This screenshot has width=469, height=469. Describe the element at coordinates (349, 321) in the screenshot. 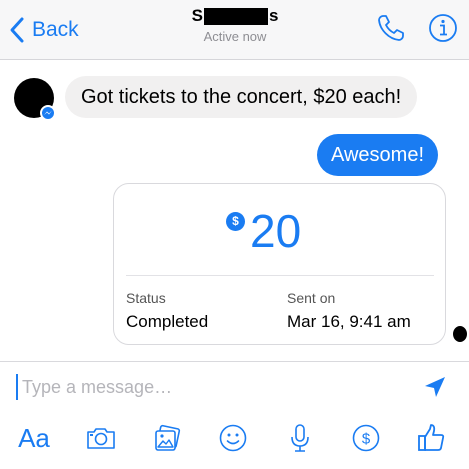

I see `sent-value: Mar 16, 9:41 am` at that location.